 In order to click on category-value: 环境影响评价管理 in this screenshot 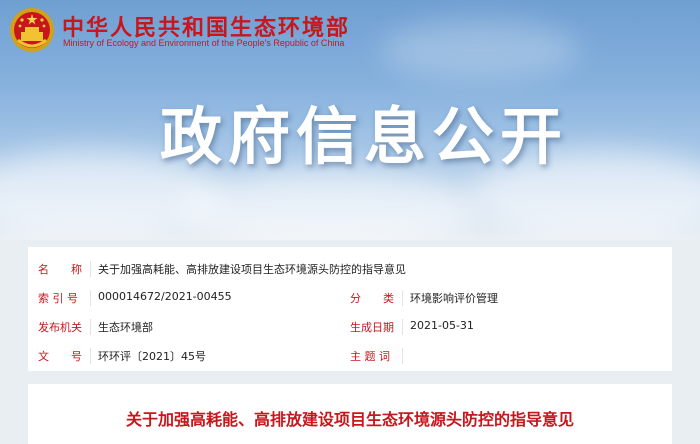, I will do `click(454, 298)`.